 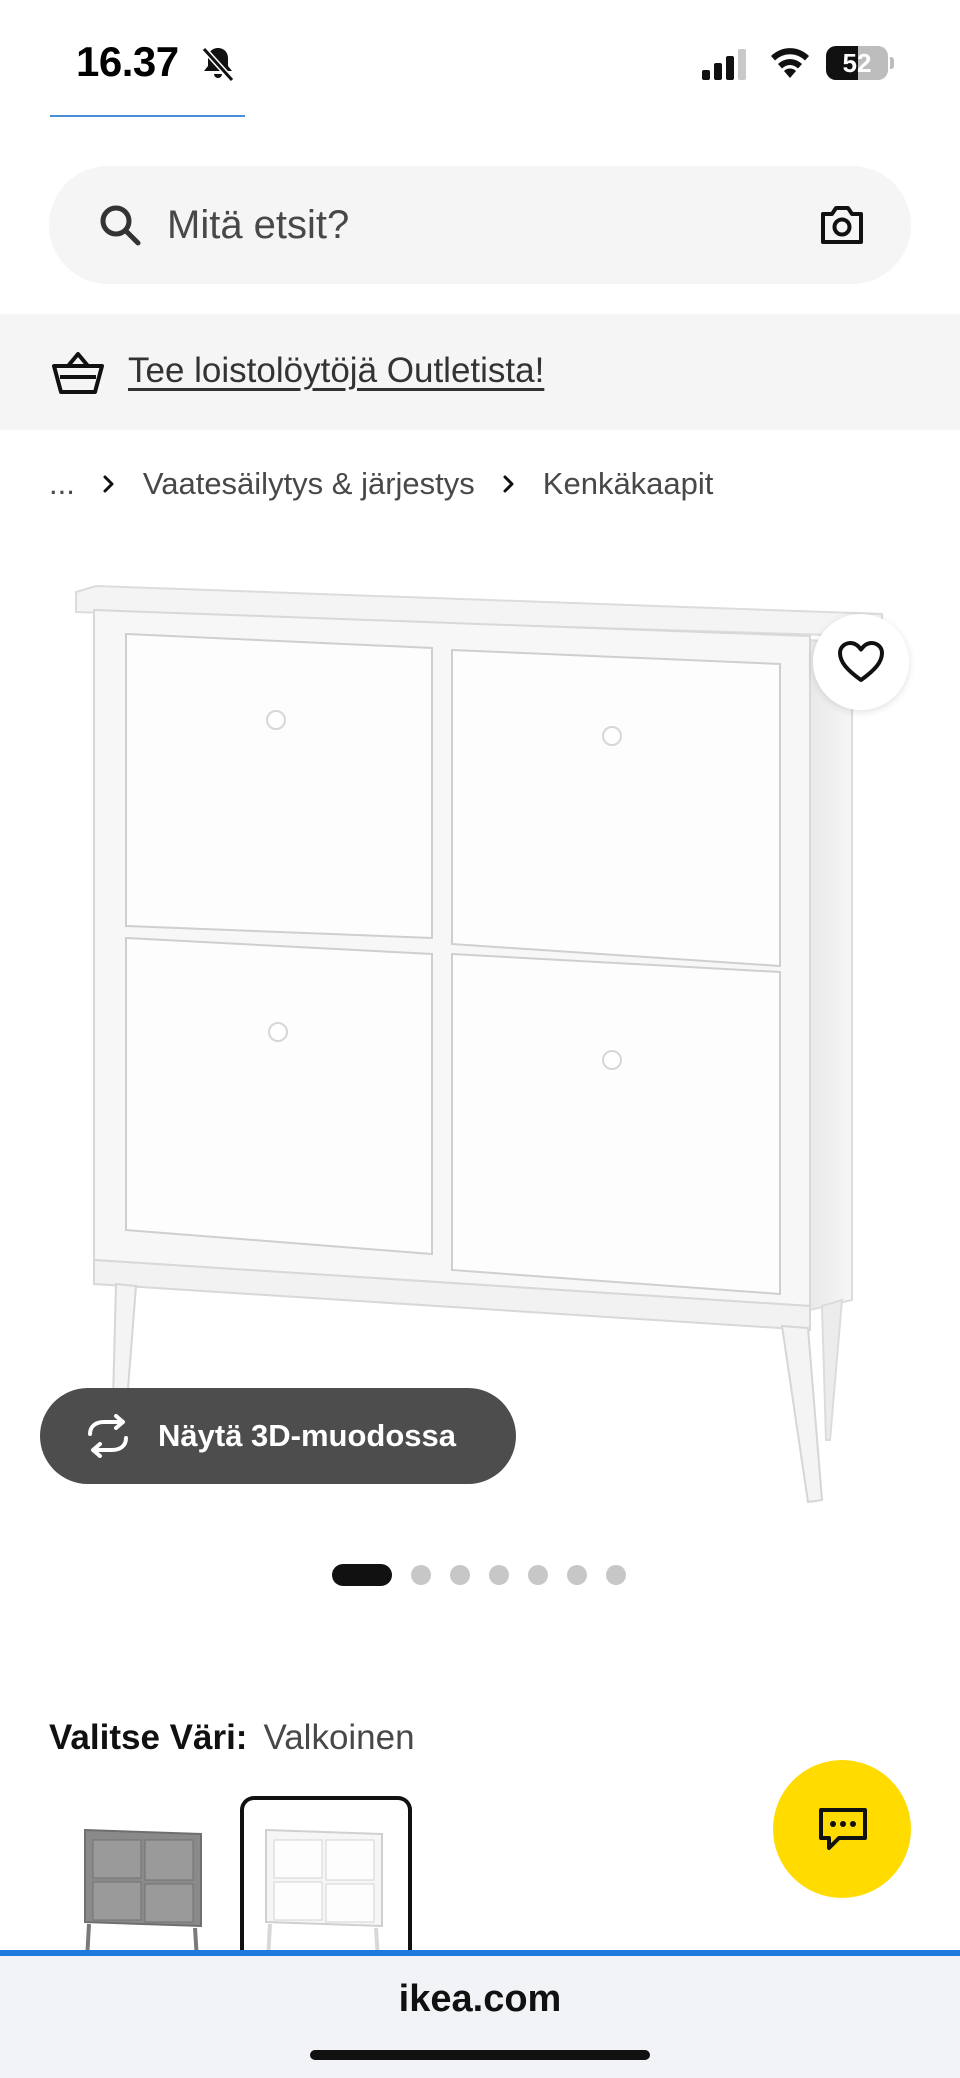 I want to click on battery-icon: 52, so click(x=860, y=63).